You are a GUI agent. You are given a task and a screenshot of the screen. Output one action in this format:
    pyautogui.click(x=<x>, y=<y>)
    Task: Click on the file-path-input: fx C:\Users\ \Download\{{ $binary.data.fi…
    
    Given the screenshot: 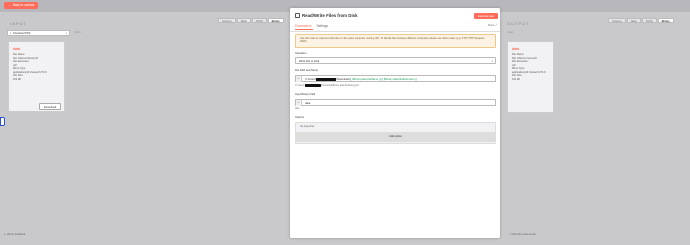 What is the action you would take?
    pyautogui.click(x=395, y=79)
    